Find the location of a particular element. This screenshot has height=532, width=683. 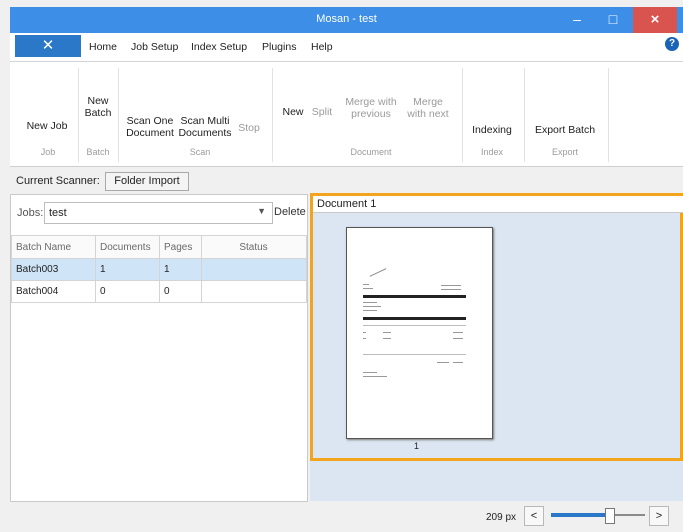

status-bar: 209 px < > is located at coordinates (346, 517).